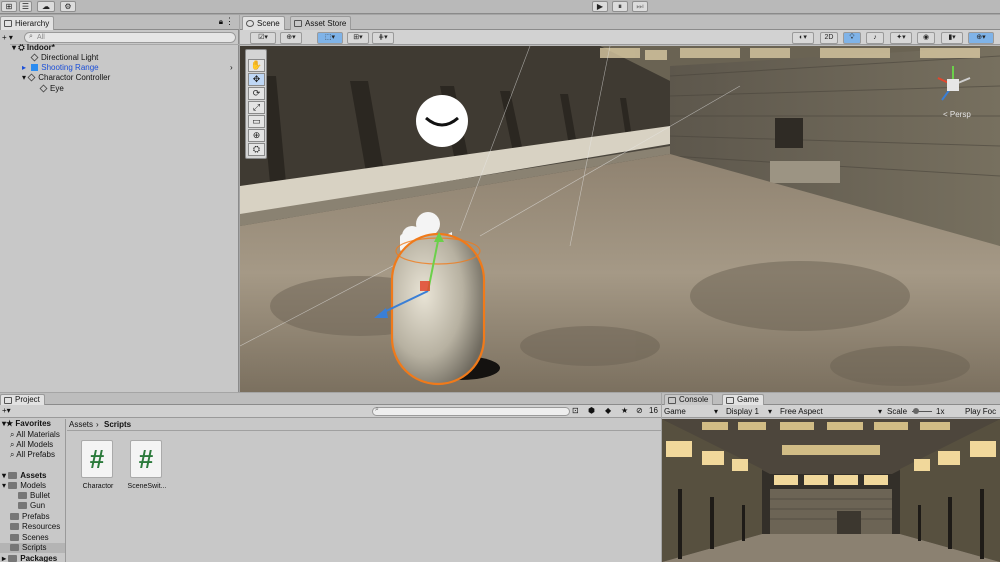 The width and height of the screenshot is (1000, 562). Describe the element at coordinates (608, 410) in the screenshot. I see `label-icon: ◆` at that location.